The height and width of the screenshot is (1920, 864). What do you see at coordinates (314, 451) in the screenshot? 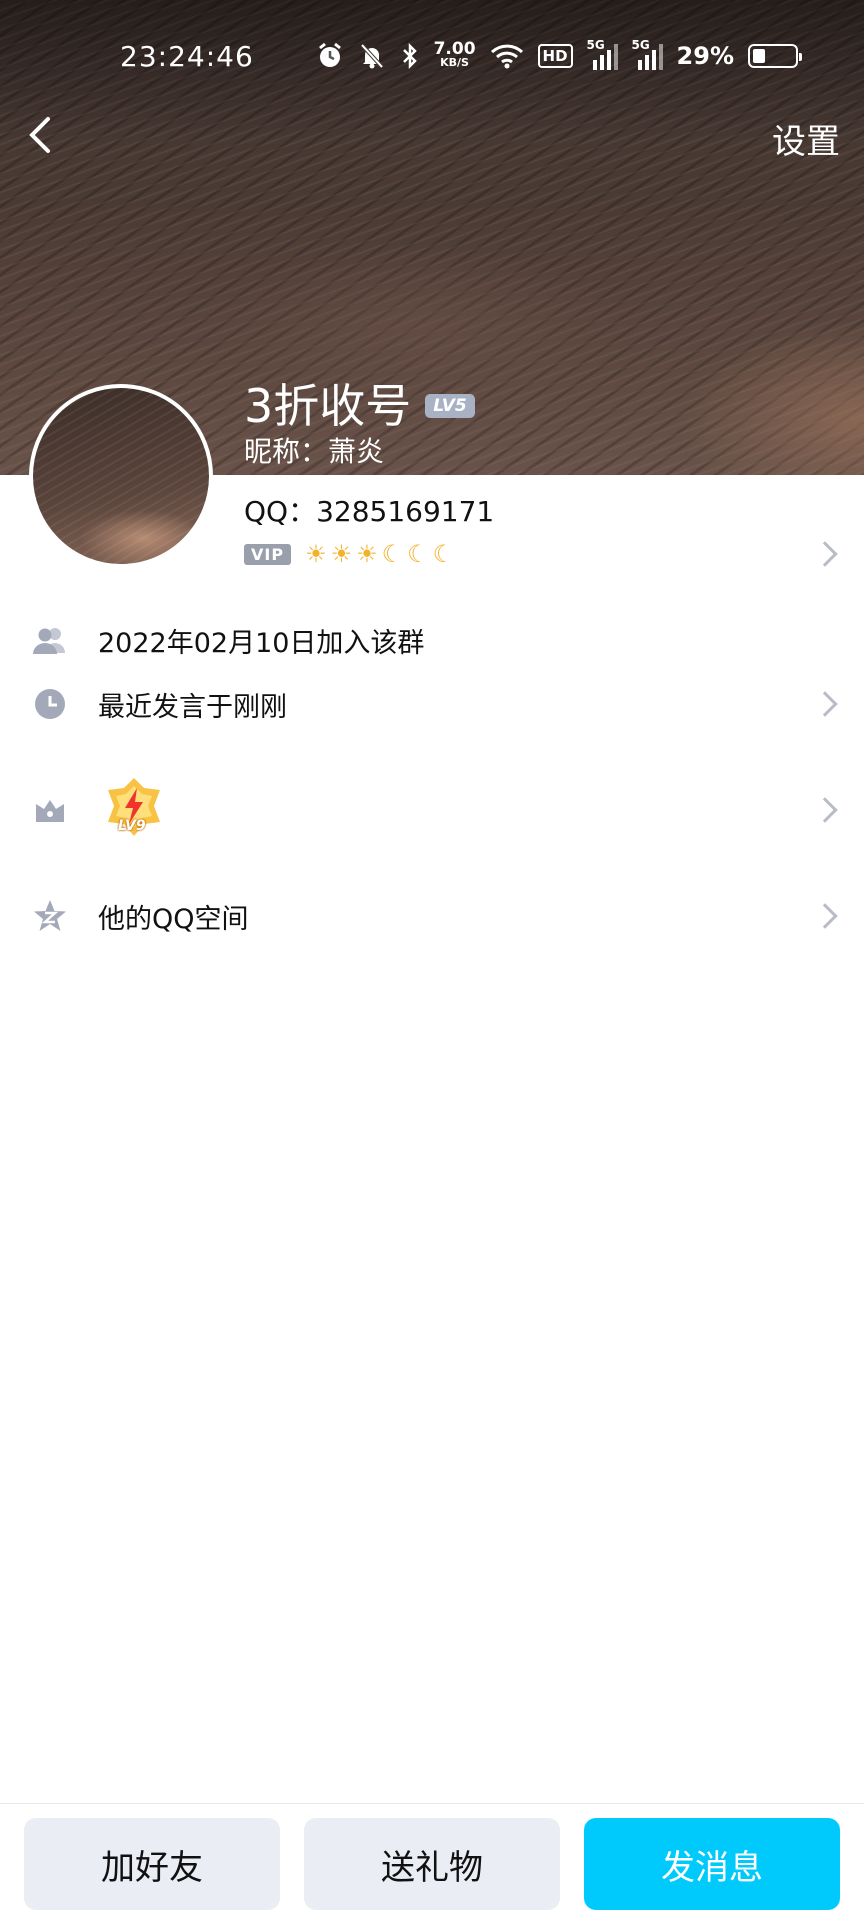
I see `nickname: 昵称：萧炎` at bounding box center [314, 451].